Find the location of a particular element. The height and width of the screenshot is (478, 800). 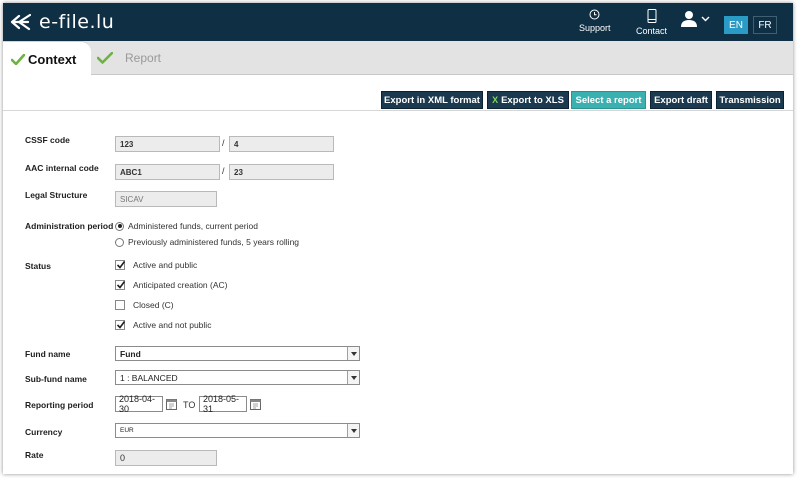

status-option-label: Active and not public is located at coordinates (172, 325).